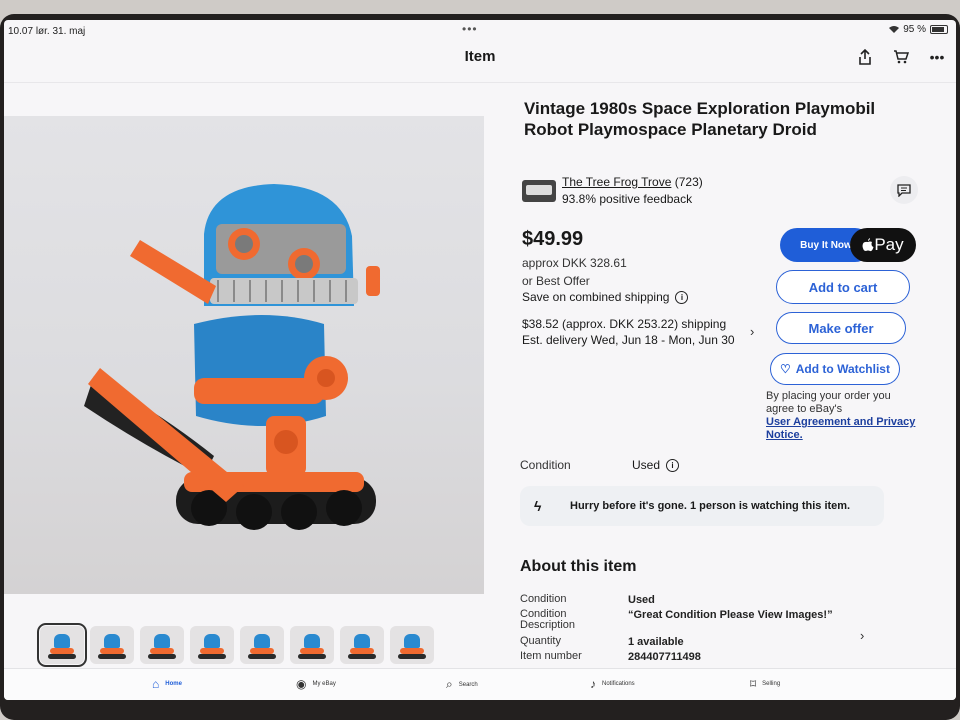 The width and height of the screenshot is (960, 720). Describe the element at coordinates (627, 199) in the screenshot. I see `seller-feedback: 93.8% positive feedback` at that location.